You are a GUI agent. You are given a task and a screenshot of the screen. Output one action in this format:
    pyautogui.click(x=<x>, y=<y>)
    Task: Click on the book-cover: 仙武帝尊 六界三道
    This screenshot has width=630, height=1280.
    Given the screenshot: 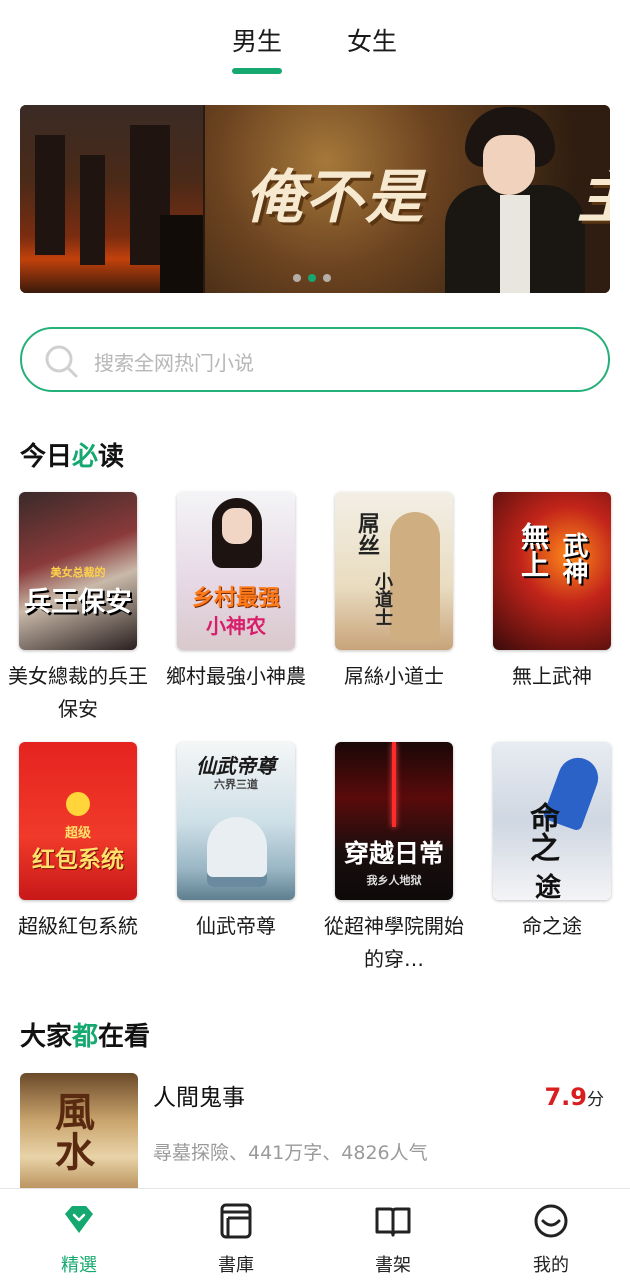 What is the action you would take?
    pyautogui.click(x=236, y=821)
    